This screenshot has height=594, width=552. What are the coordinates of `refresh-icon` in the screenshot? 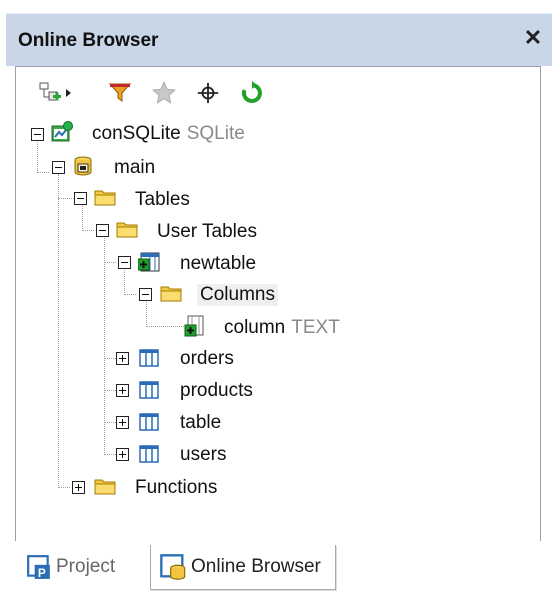 It's located at (251, 92).